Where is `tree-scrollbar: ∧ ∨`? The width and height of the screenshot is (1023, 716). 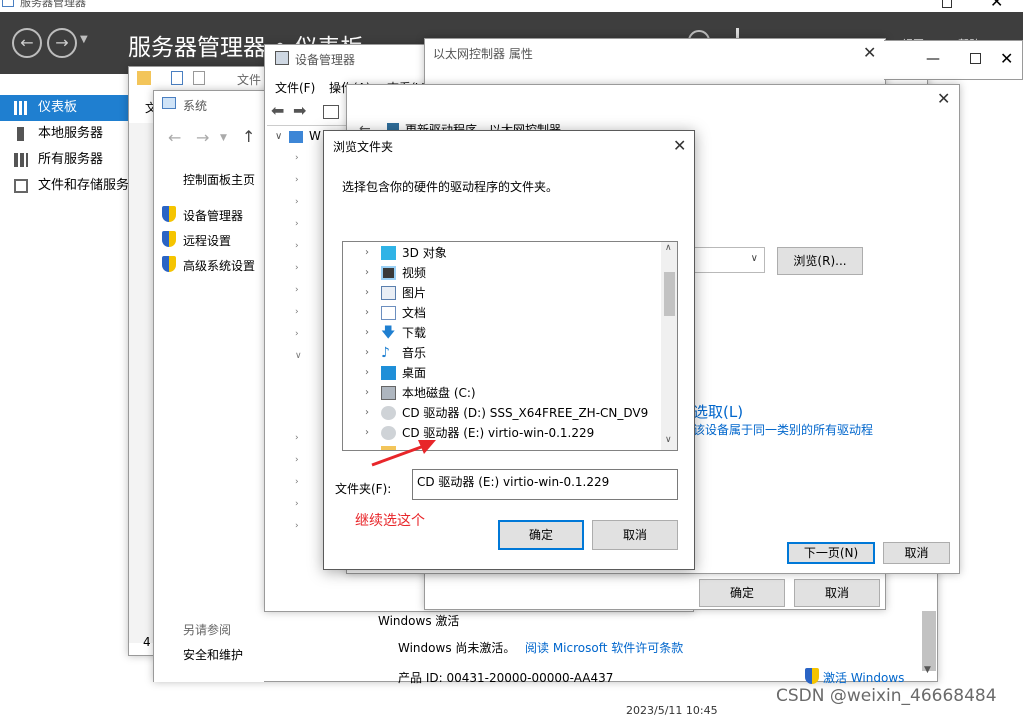
tree-scrollbar: ∧ ∨ is located at coordinates (669, 346).